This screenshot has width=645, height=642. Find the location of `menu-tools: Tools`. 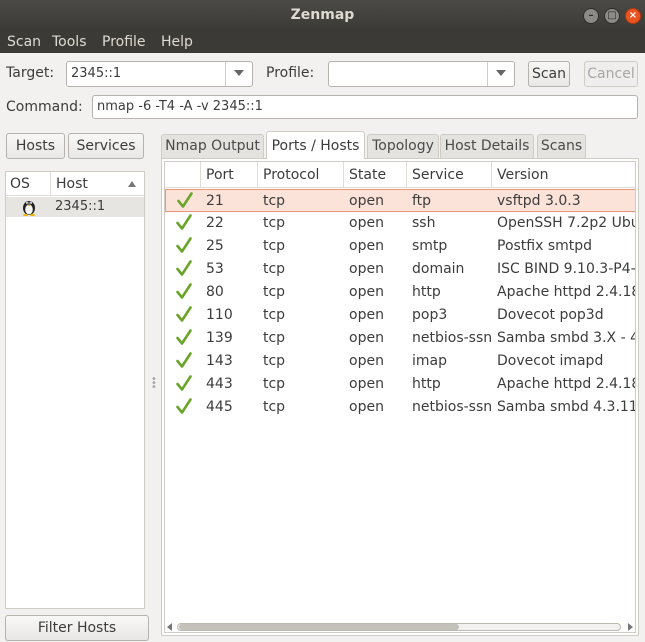

menu-tools: Tools is located at coordinates (69, 42).